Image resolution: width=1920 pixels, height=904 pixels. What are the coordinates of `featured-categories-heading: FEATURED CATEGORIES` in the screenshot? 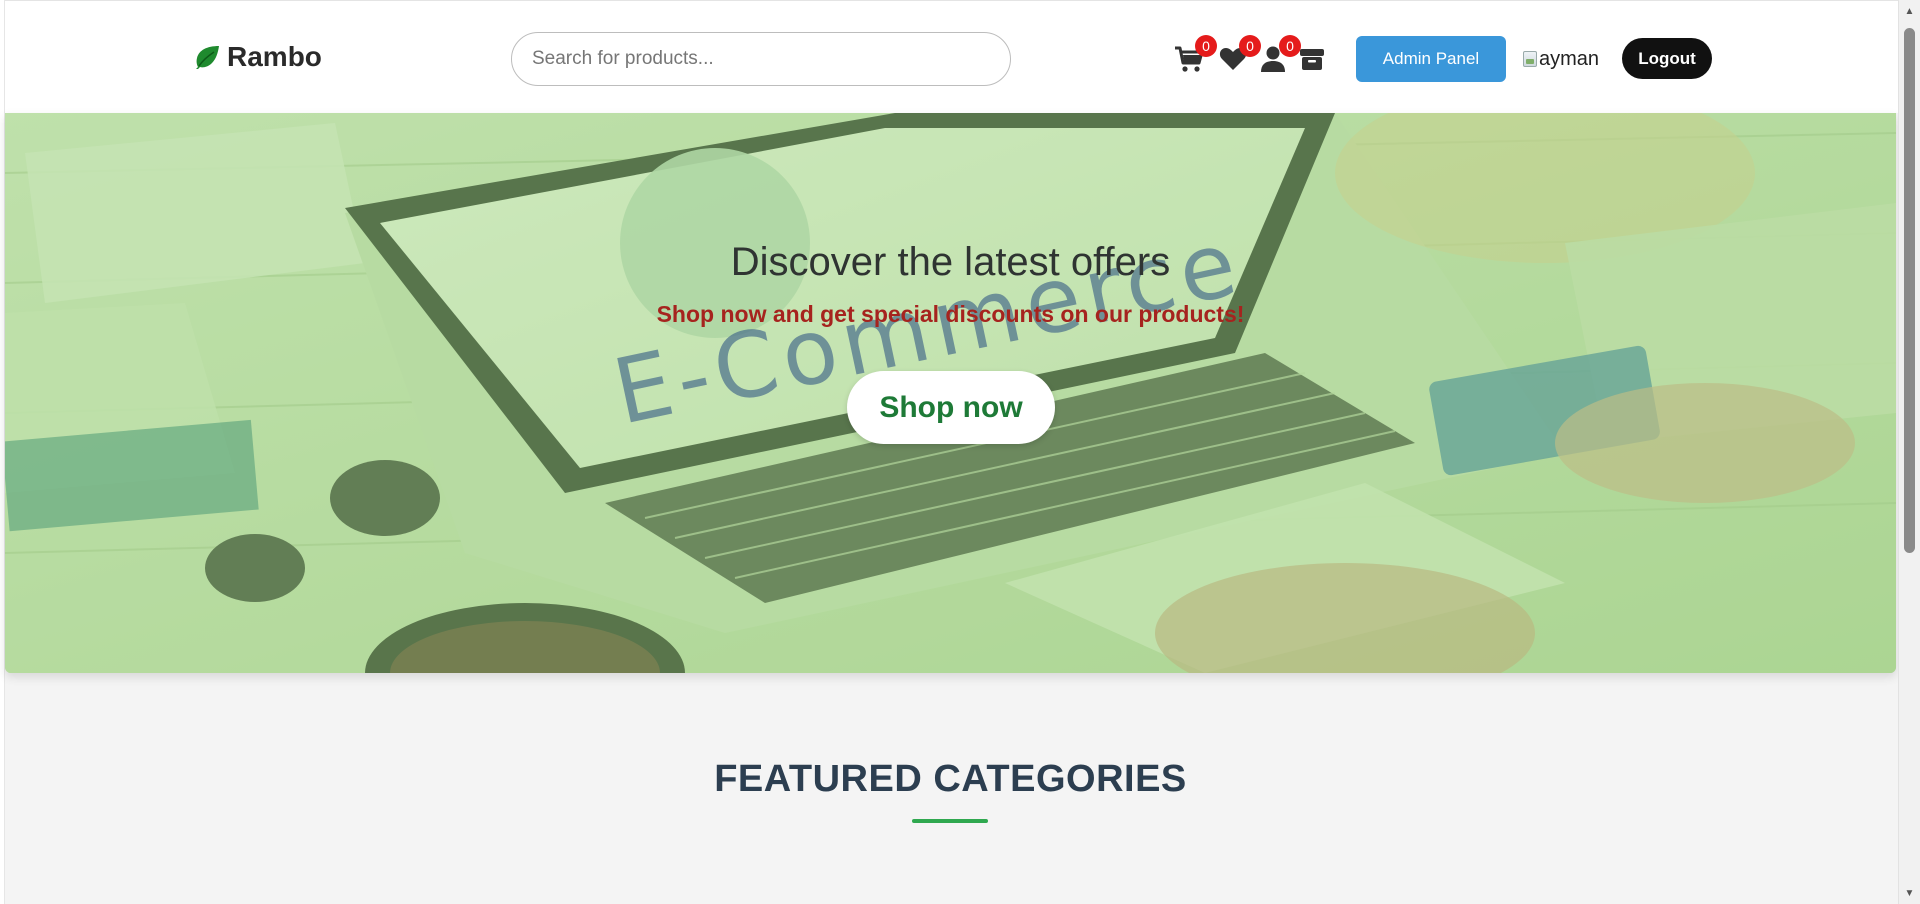 It's located at (950, 779).